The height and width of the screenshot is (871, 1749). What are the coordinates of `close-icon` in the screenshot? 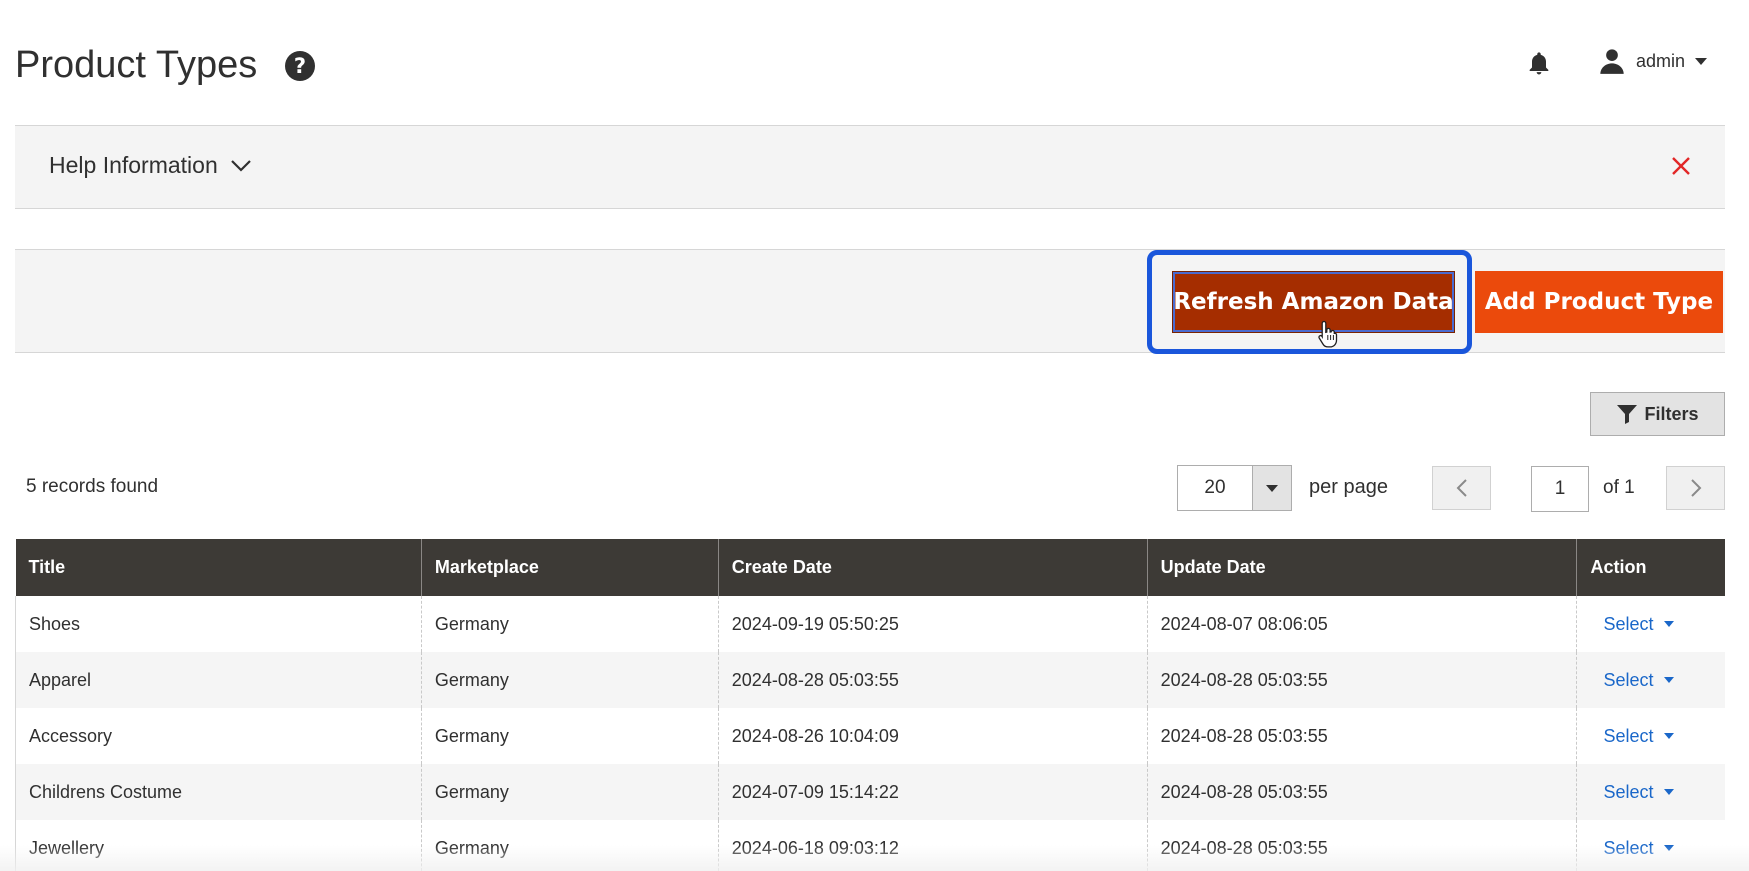 It's located at (1681, 166).